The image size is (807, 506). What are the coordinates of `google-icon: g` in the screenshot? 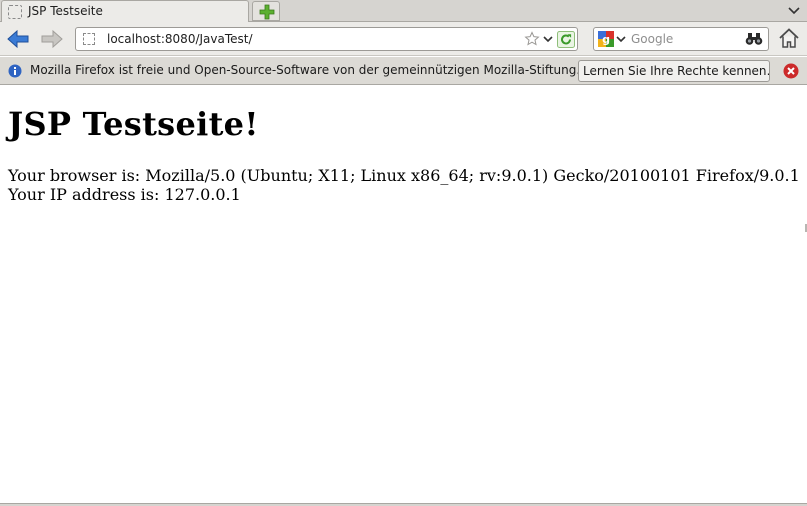 It's located at (606, 39).